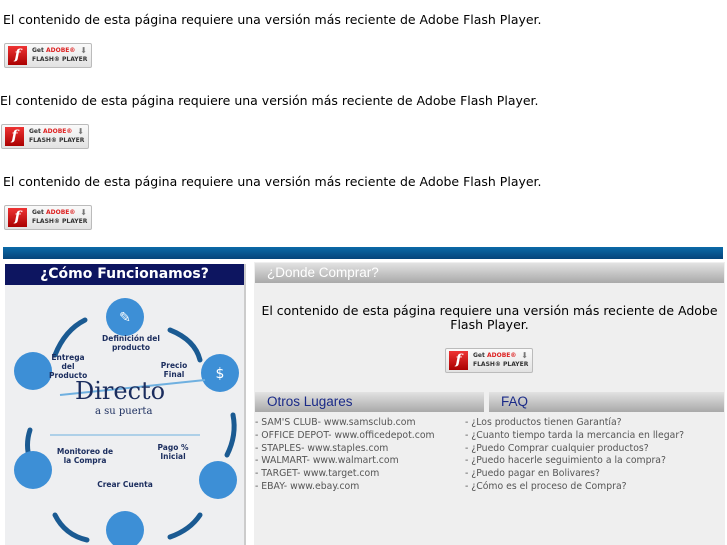  What do you see at coordinates (33, 470) in the screenshot?
I see `truck-tracking-icon` at bounding box center [33, 470].